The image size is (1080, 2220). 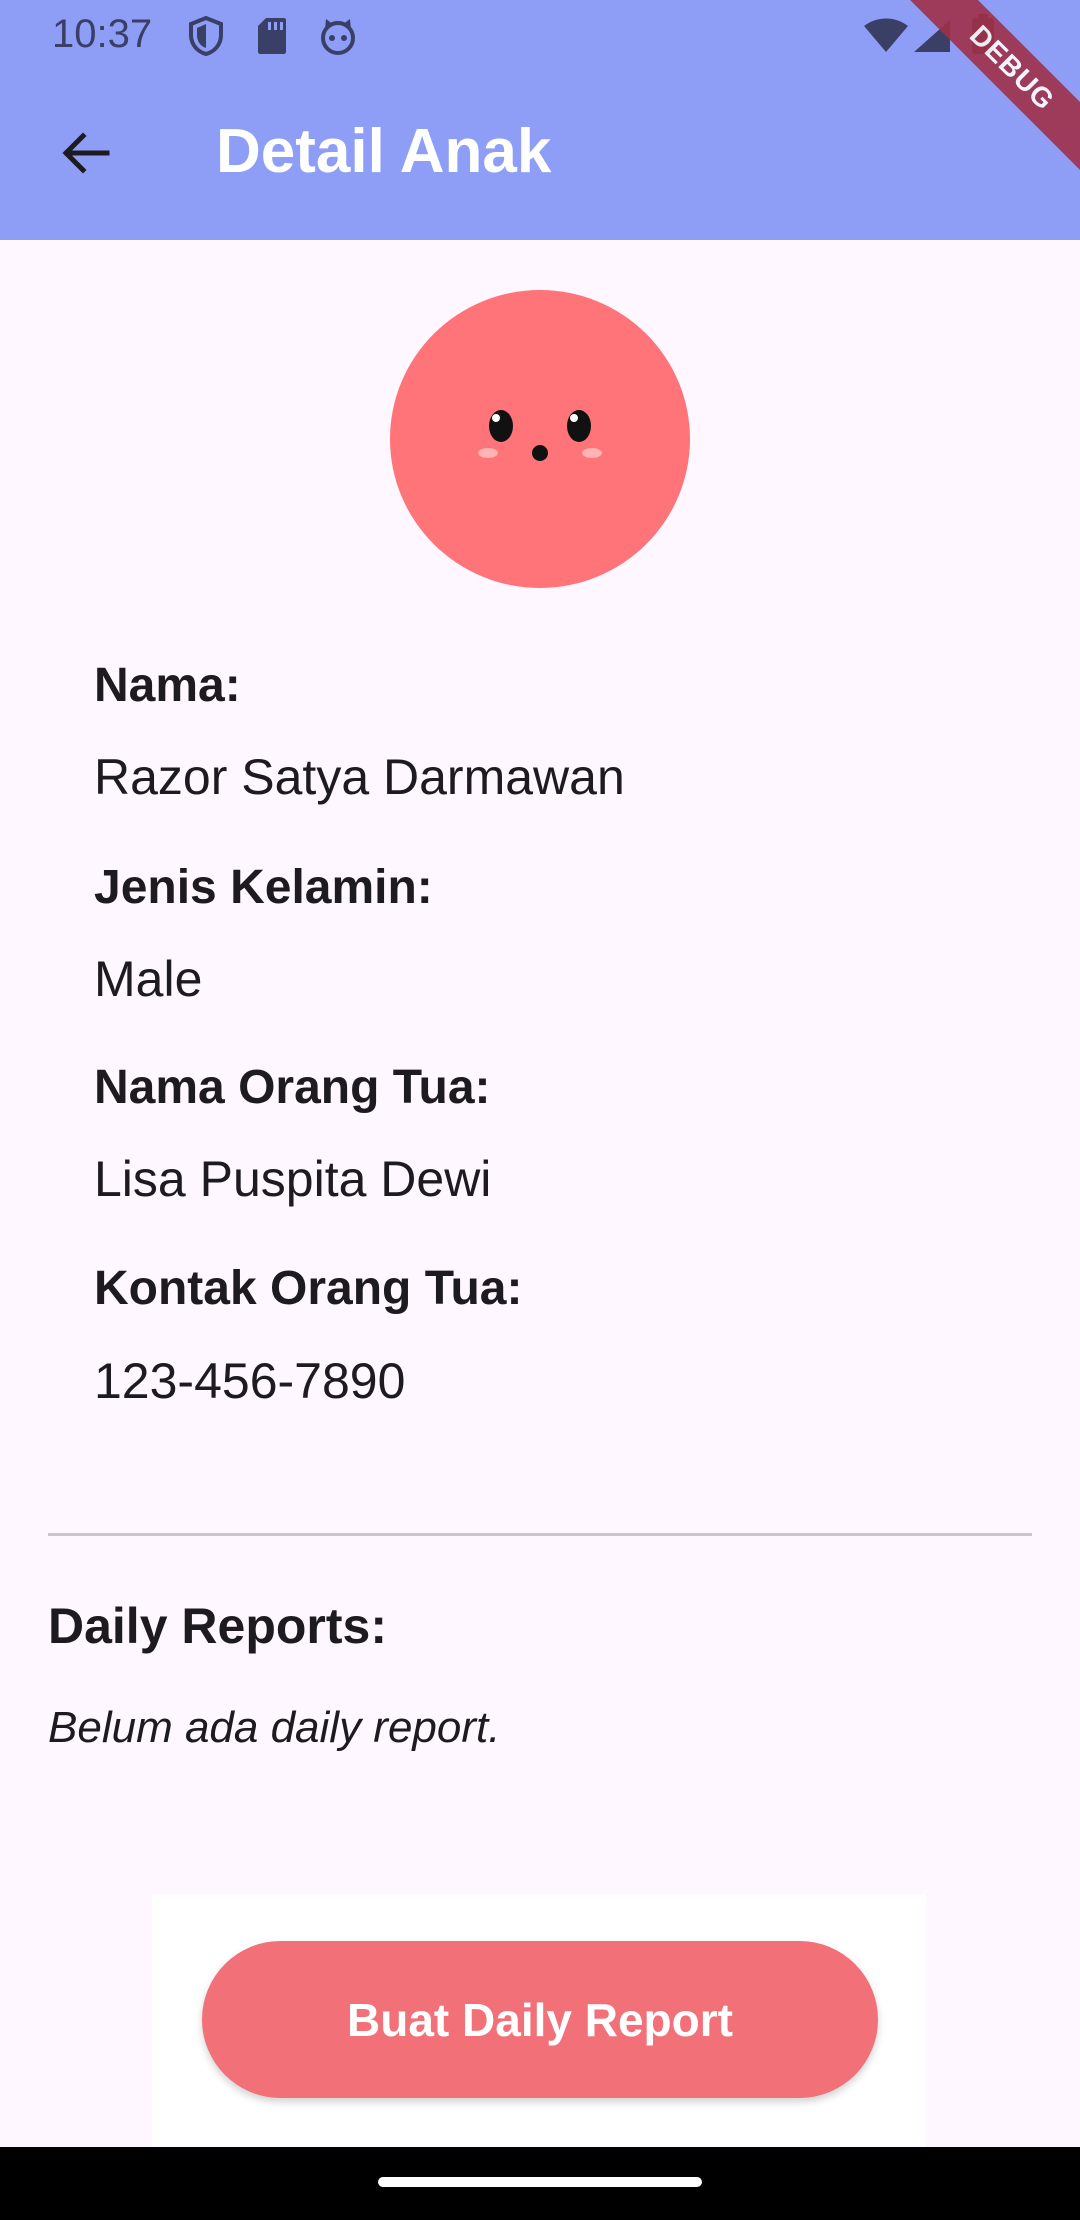 What do you see at coordinates (250, 1381) in the screenshot?
I see `parent-contact-value: 123-456-7890` at bounding box center [250, 1381].